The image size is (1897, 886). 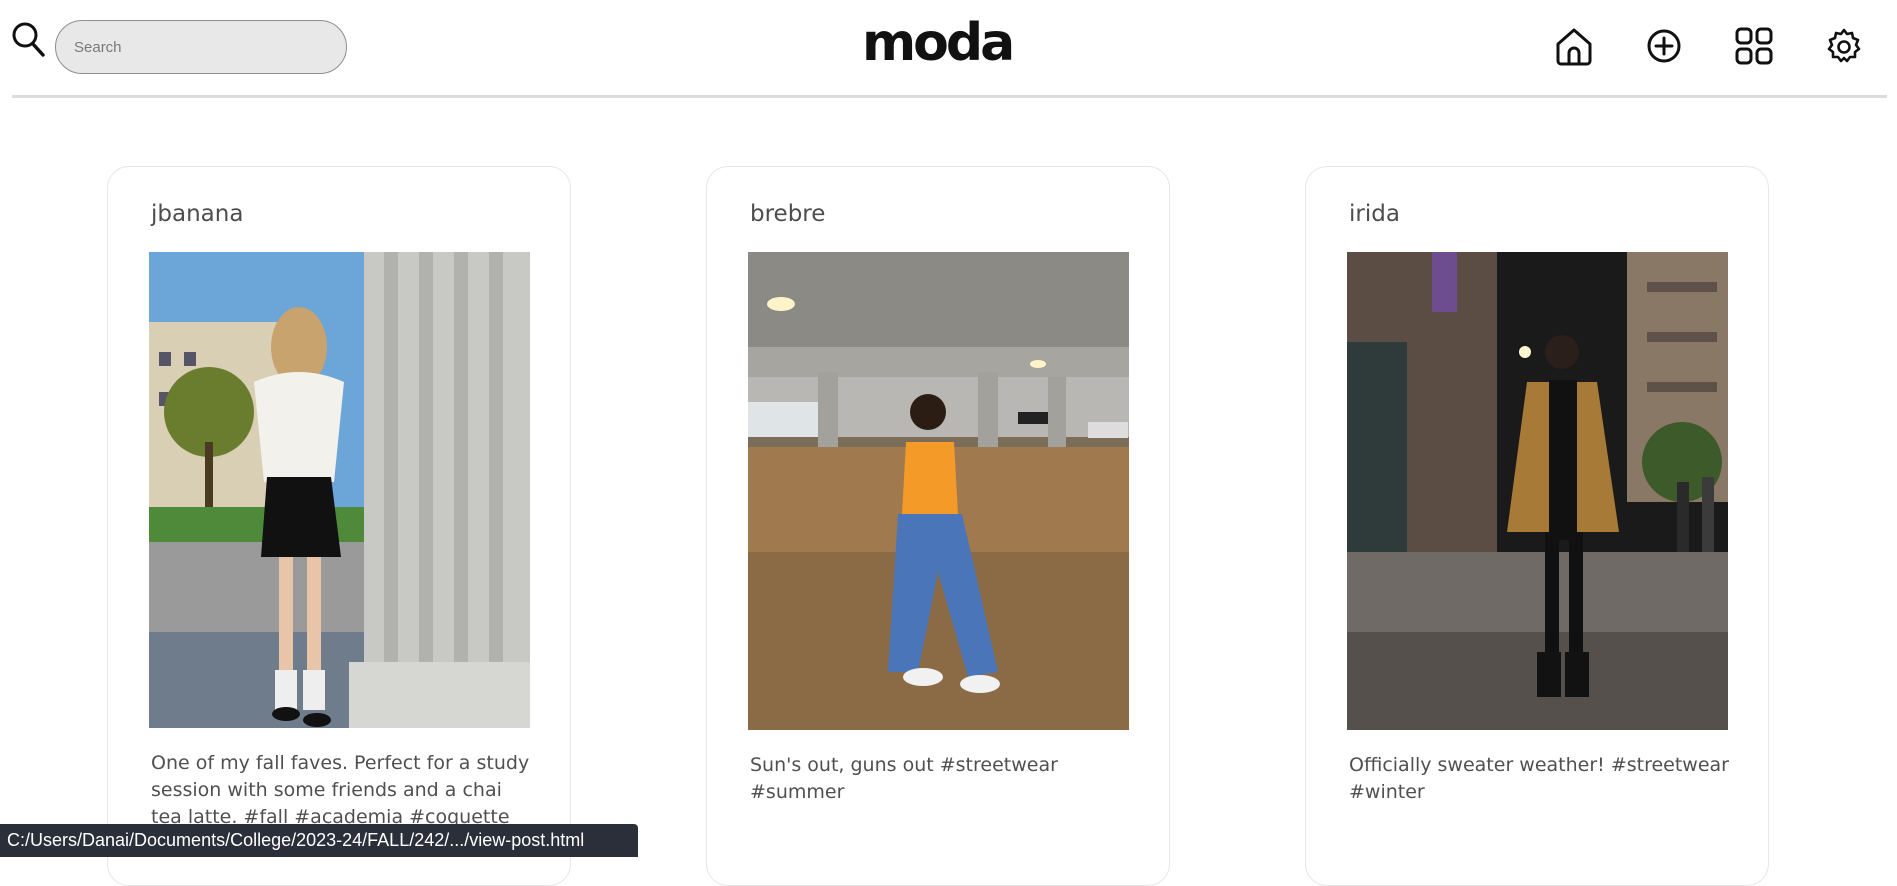 I want to click on add-circle-icon, so click(x=1664, y=46).